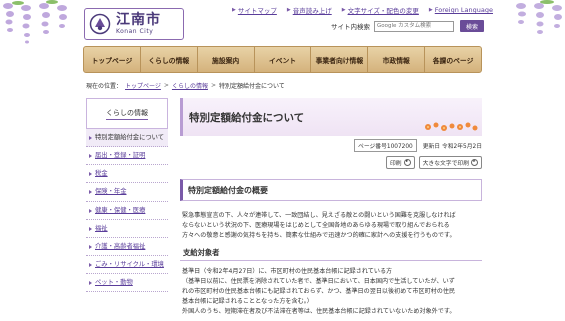 Image resolution: width=565 pixels, height=321 pixels. Describe the element at coordinates (453, 59) in the screenshot. I see `nav-departments: 各課のページ` at that location.